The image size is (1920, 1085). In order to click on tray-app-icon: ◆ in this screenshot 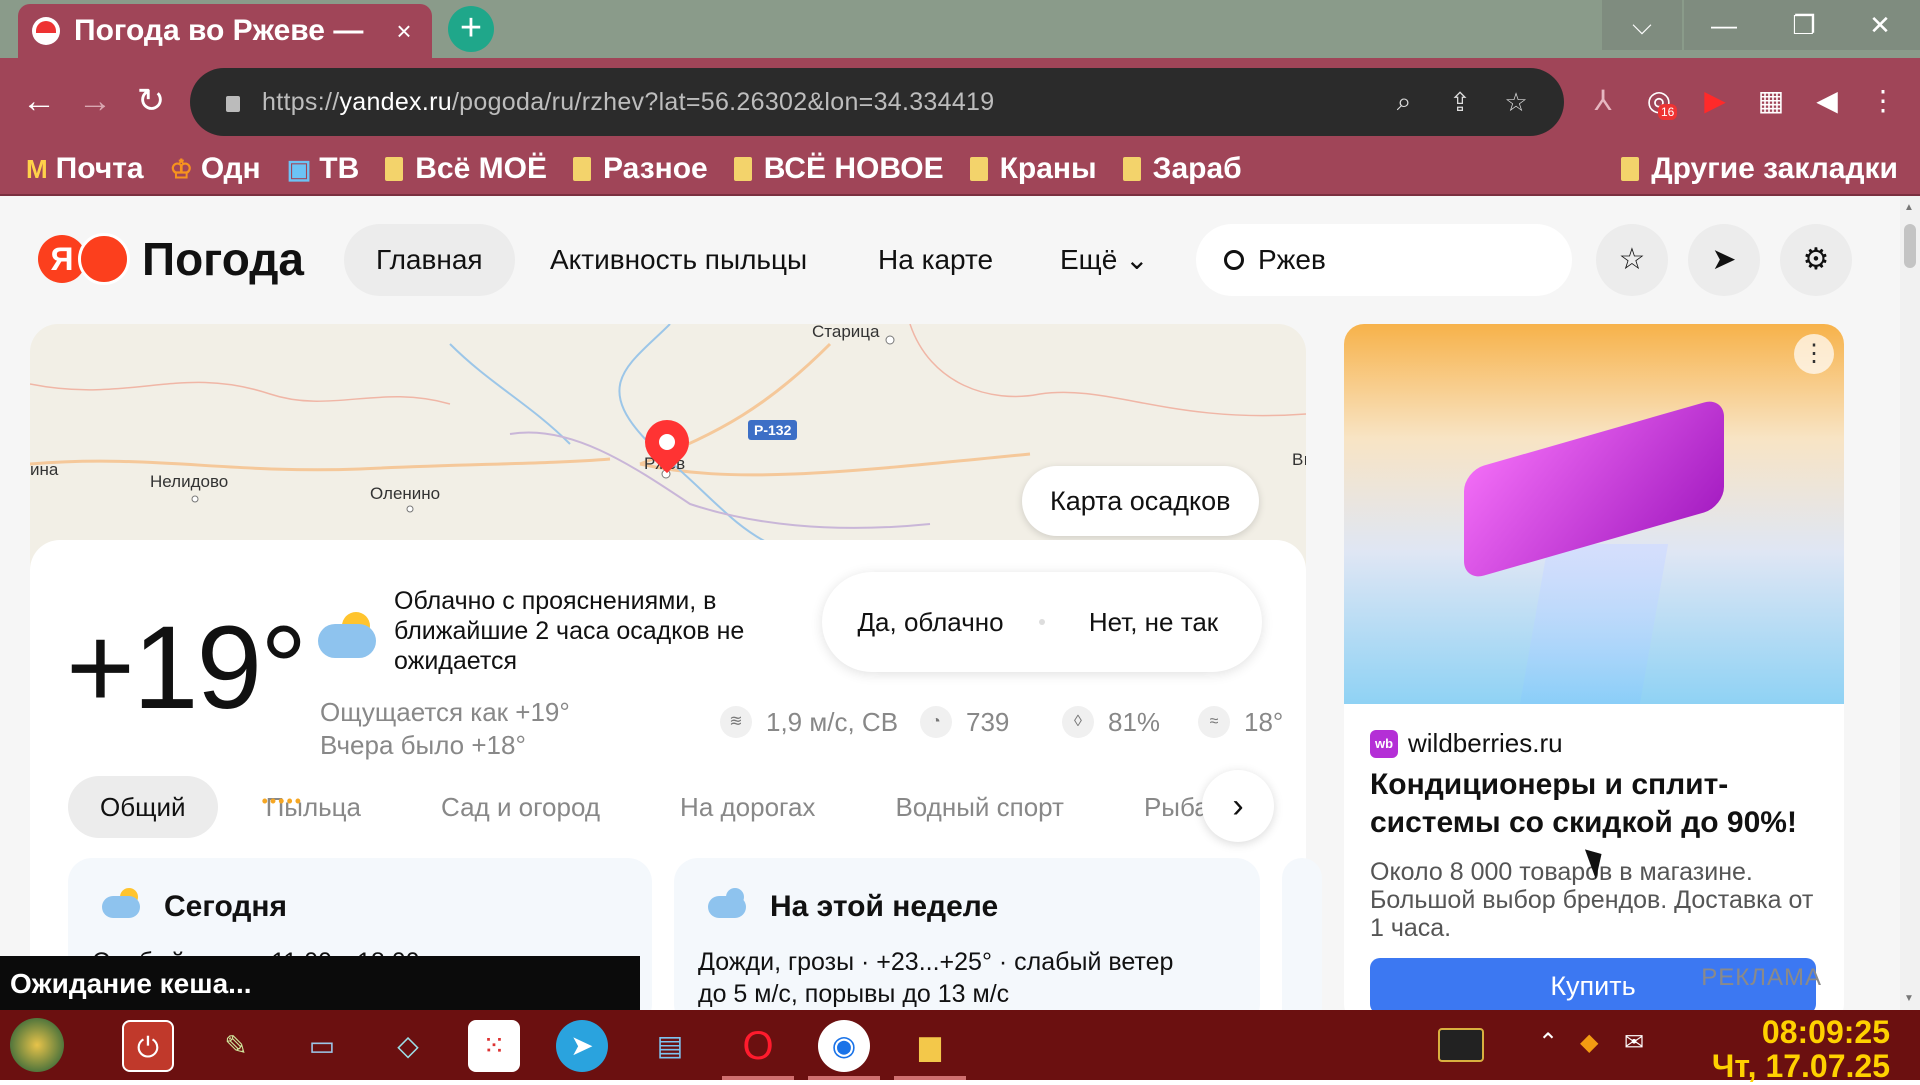, I will do `click(1589, 1042)`.